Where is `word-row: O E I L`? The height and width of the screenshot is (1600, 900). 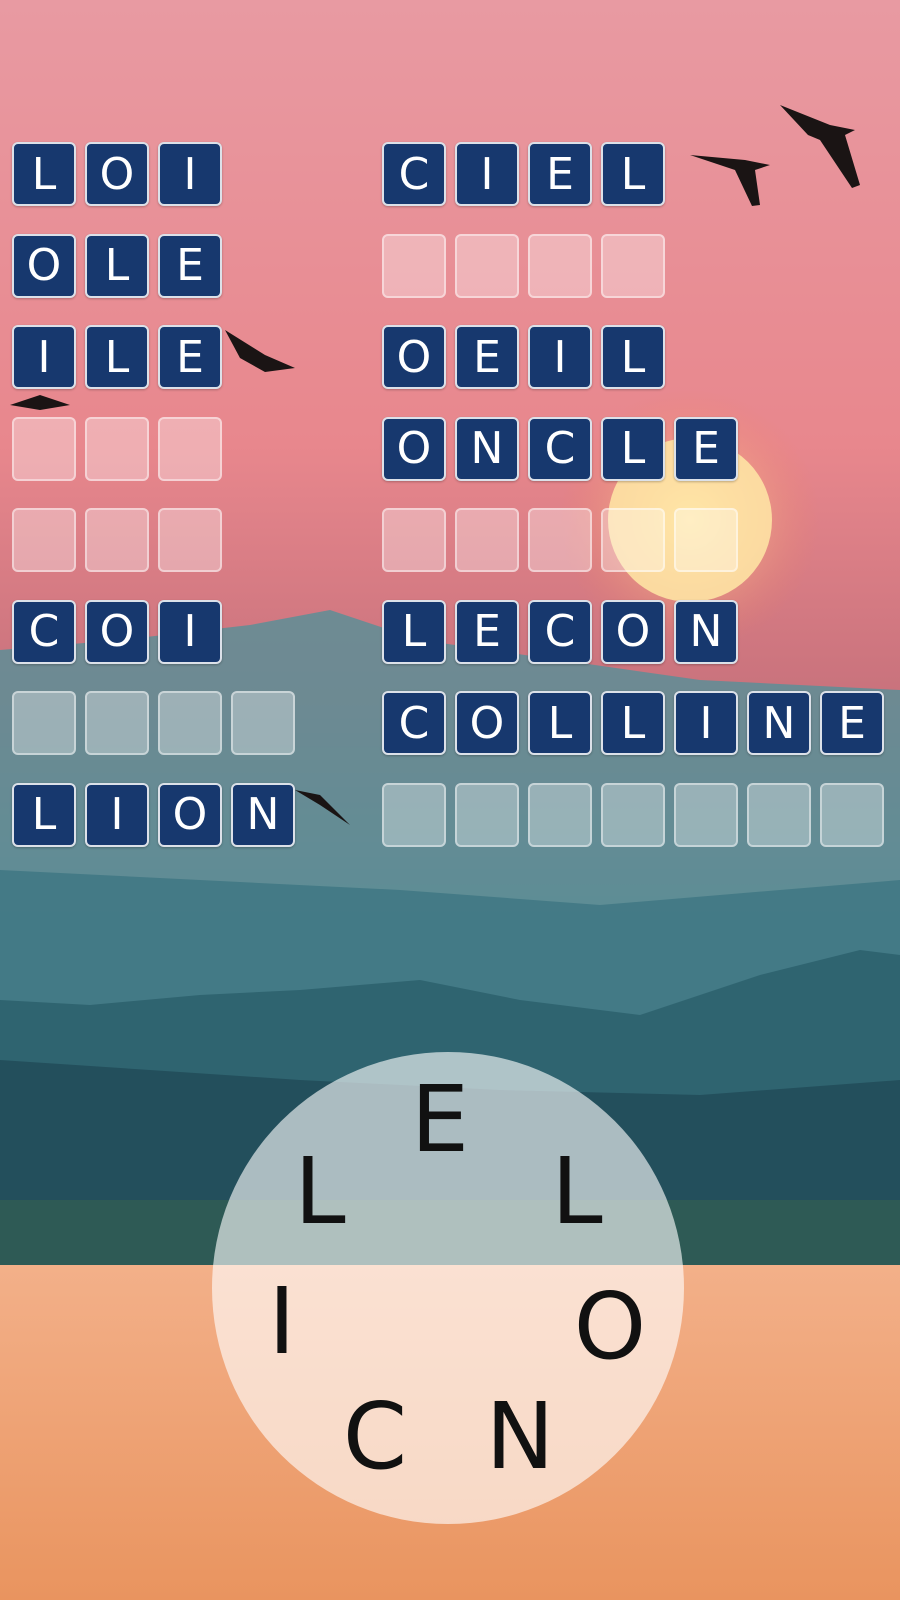 word-row: O E I L is located at coordinates (637, 358).